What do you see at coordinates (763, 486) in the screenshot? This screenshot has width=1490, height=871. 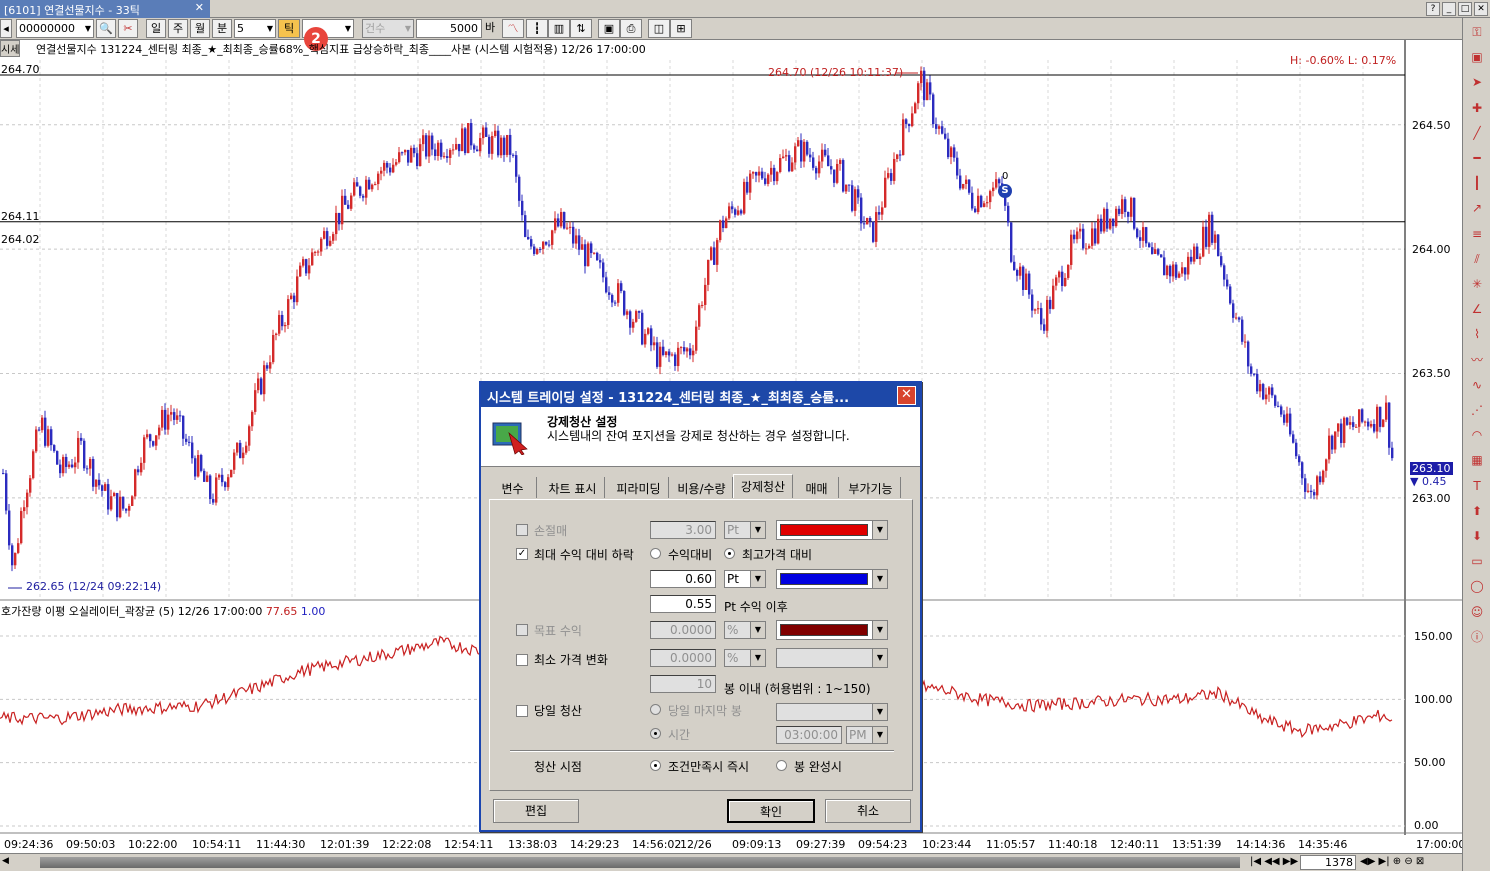 I see `tab-force-exit: 강제청산` at bounding box center [763, 486].